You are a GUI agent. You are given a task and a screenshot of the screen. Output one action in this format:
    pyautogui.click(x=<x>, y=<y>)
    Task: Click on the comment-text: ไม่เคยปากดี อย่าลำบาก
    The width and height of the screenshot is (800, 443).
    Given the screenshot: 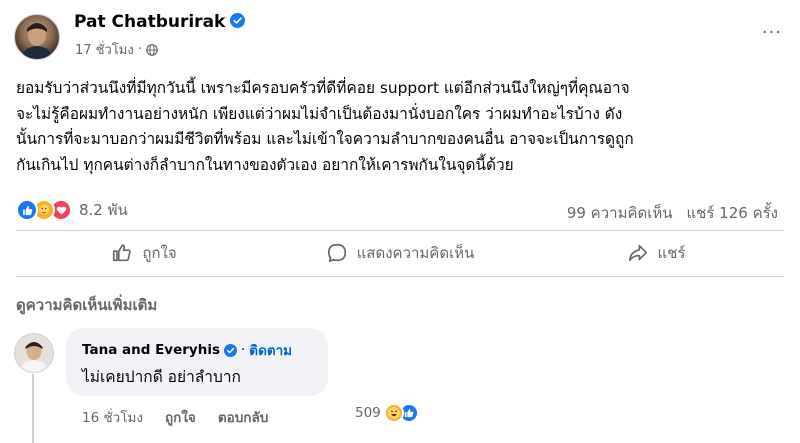 What is the action you would take?
    pyautogui.click(x=161, y=377)
    